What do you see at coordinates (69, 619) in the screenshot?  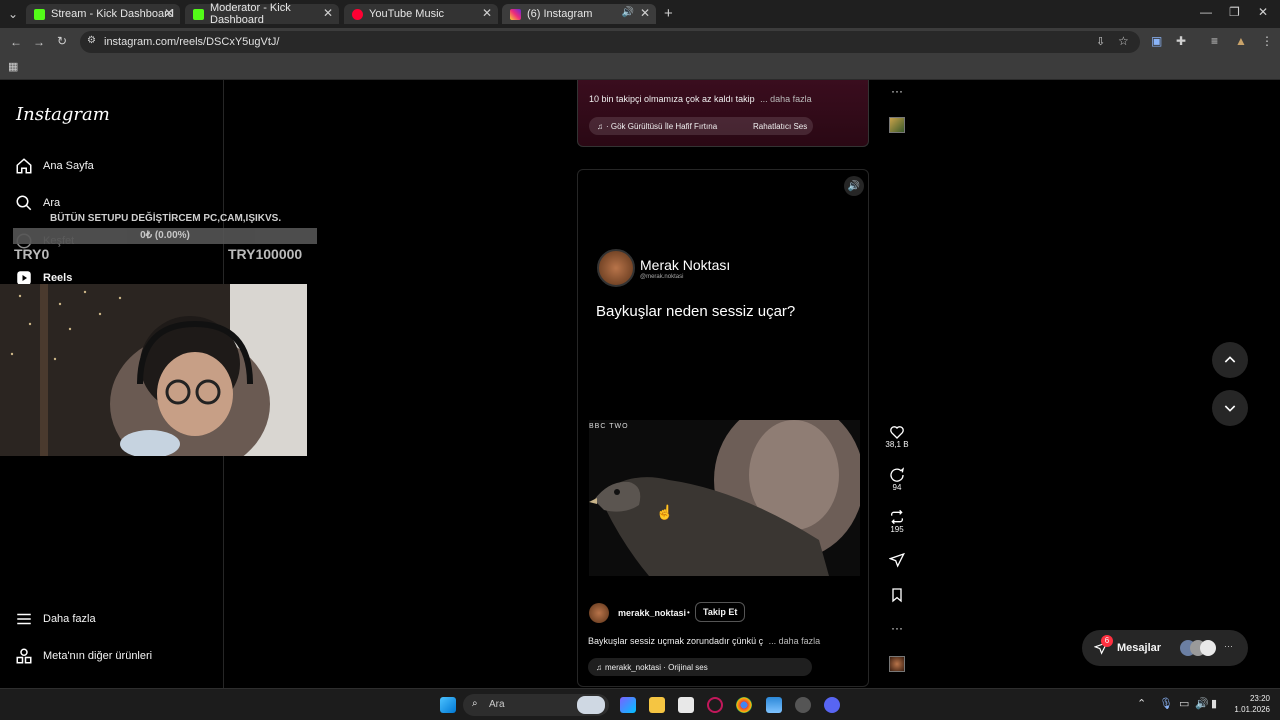 I see `sidebar-item-label: Daha fazla` at bounding box center [69, 619].